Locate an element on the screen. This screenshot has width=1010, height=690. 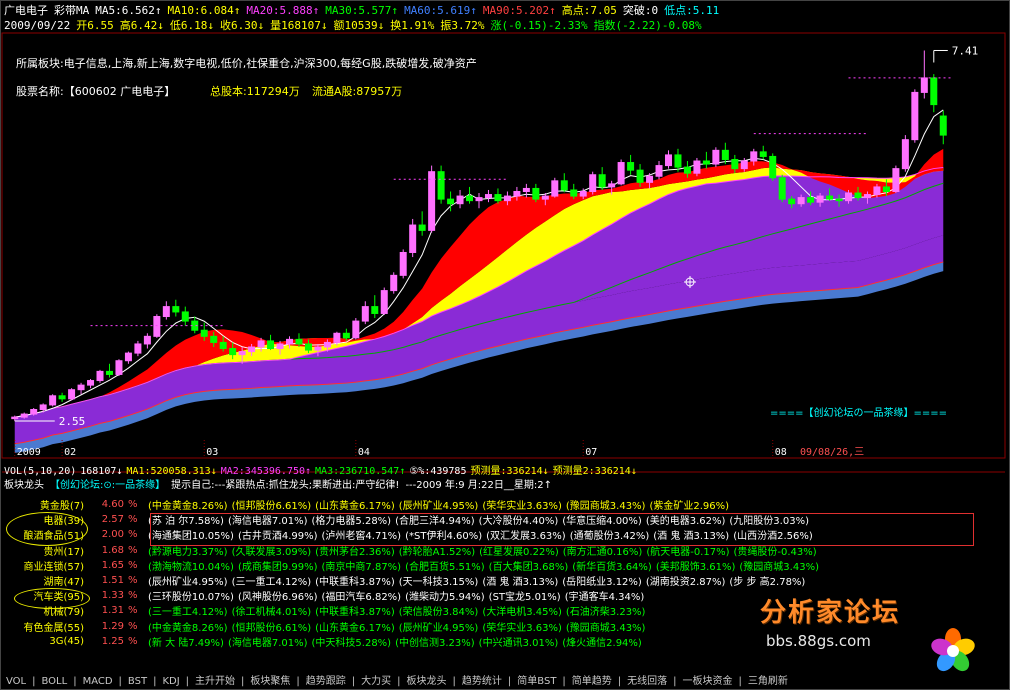
stock-entry: (贵绳股份-0.43%) is located at coordinates (775, 552).